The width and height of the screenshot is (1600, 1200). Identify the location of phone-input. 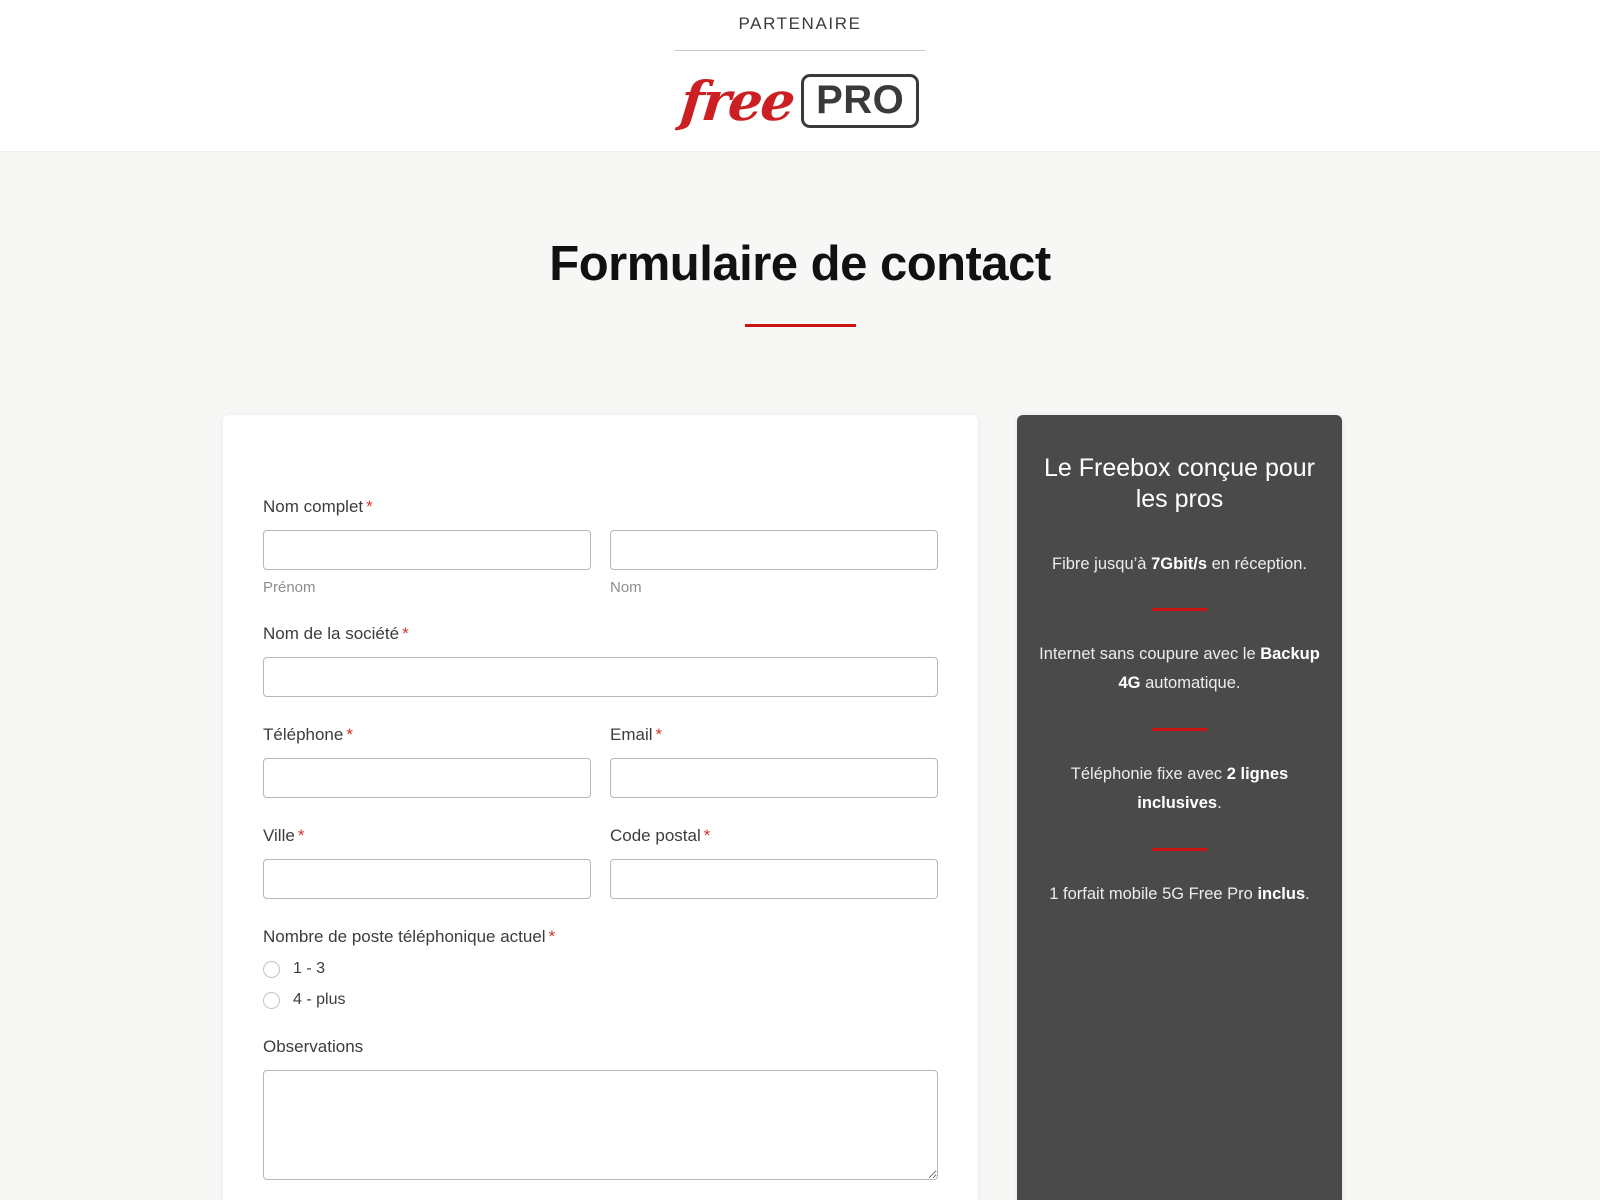
(427, 778).